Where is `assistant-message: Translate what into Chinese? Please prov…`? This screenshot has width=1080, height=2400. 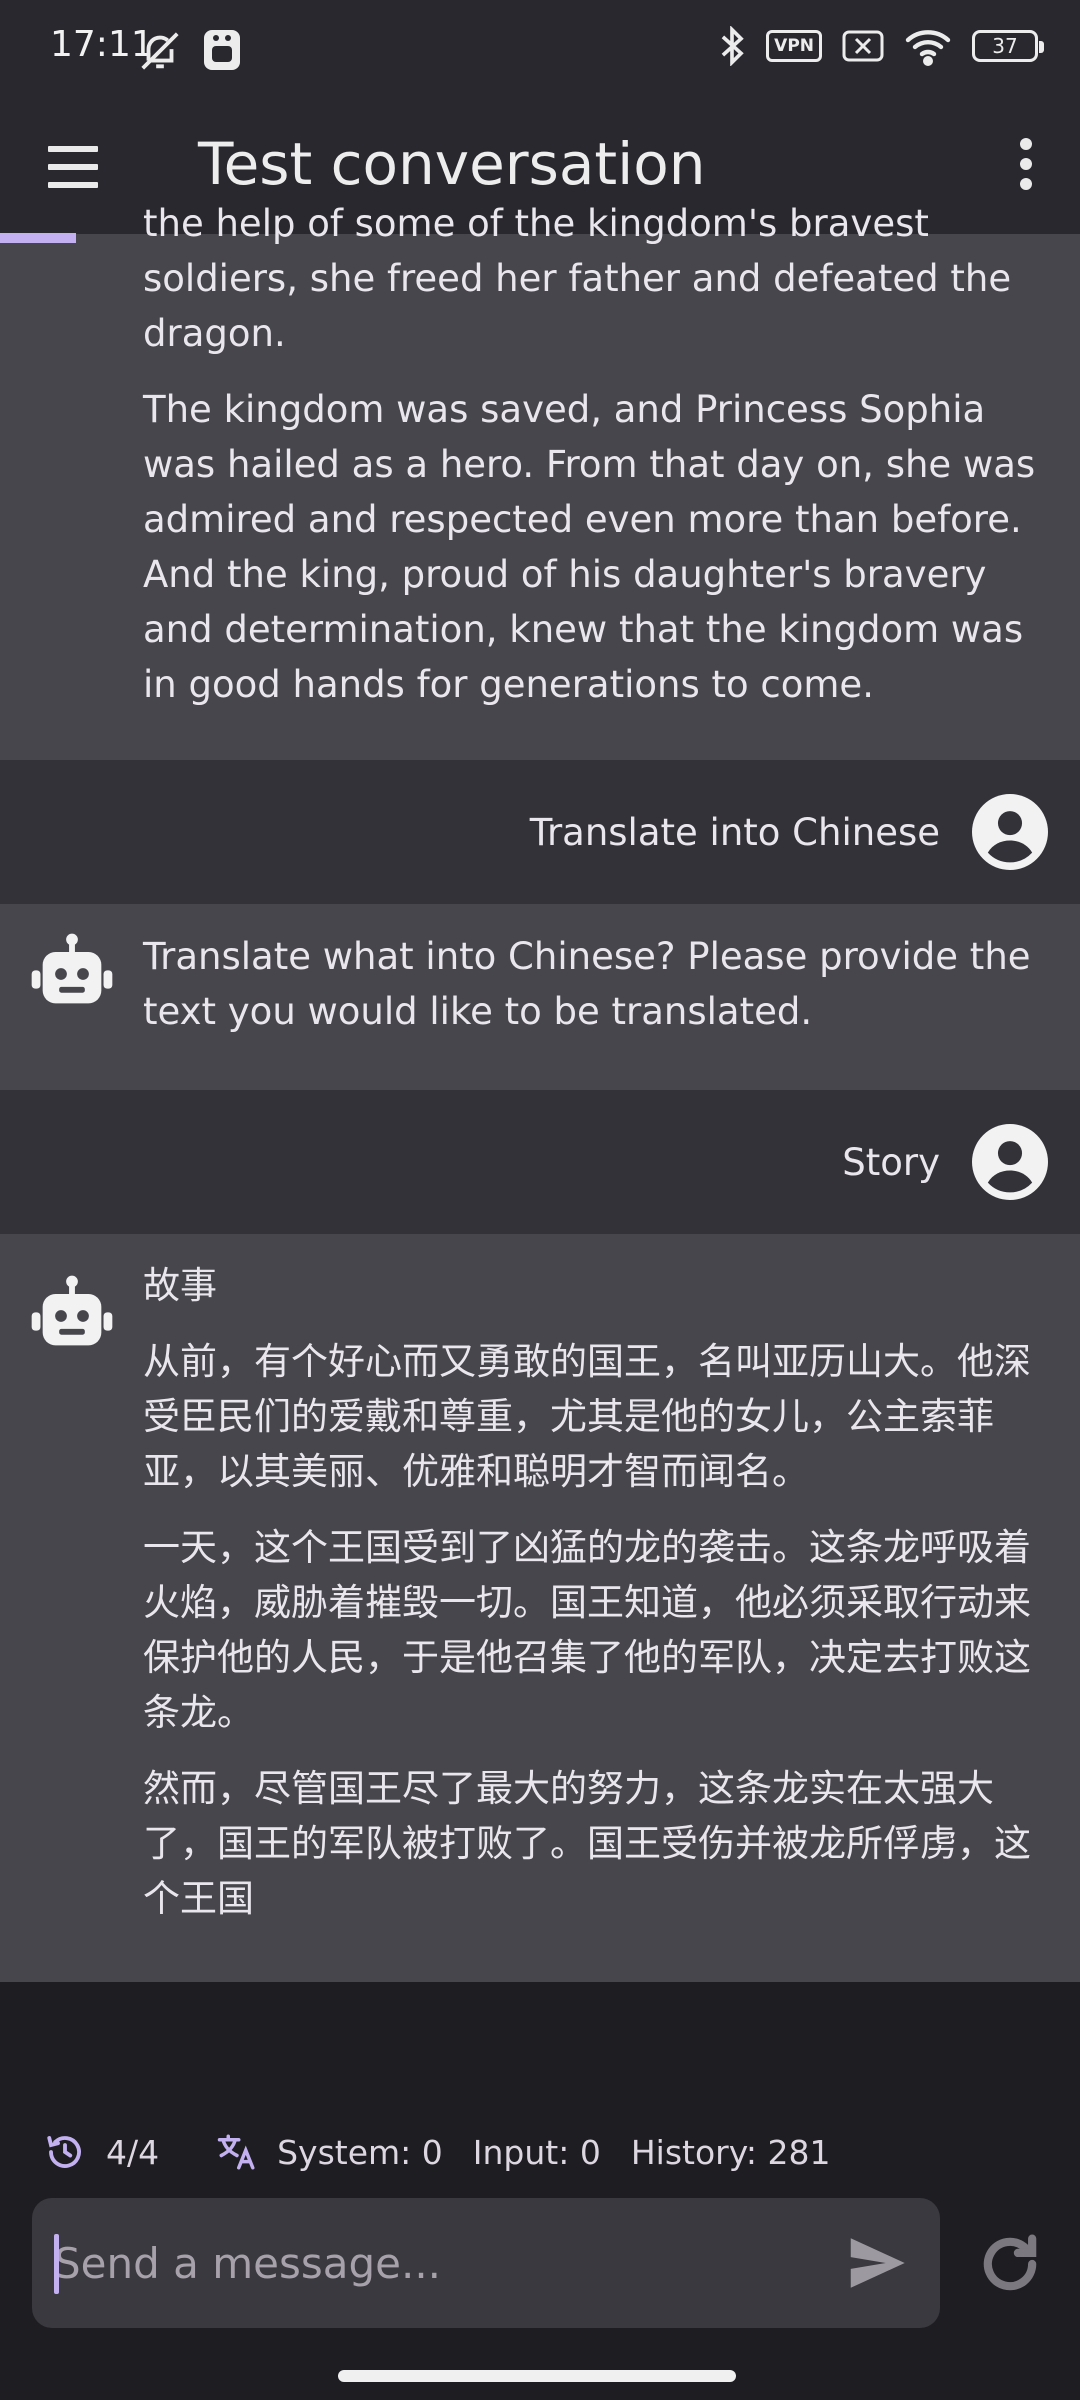 assistant-message: Translate what into Chinese? Please prov… is located at coordinates (540, 997).